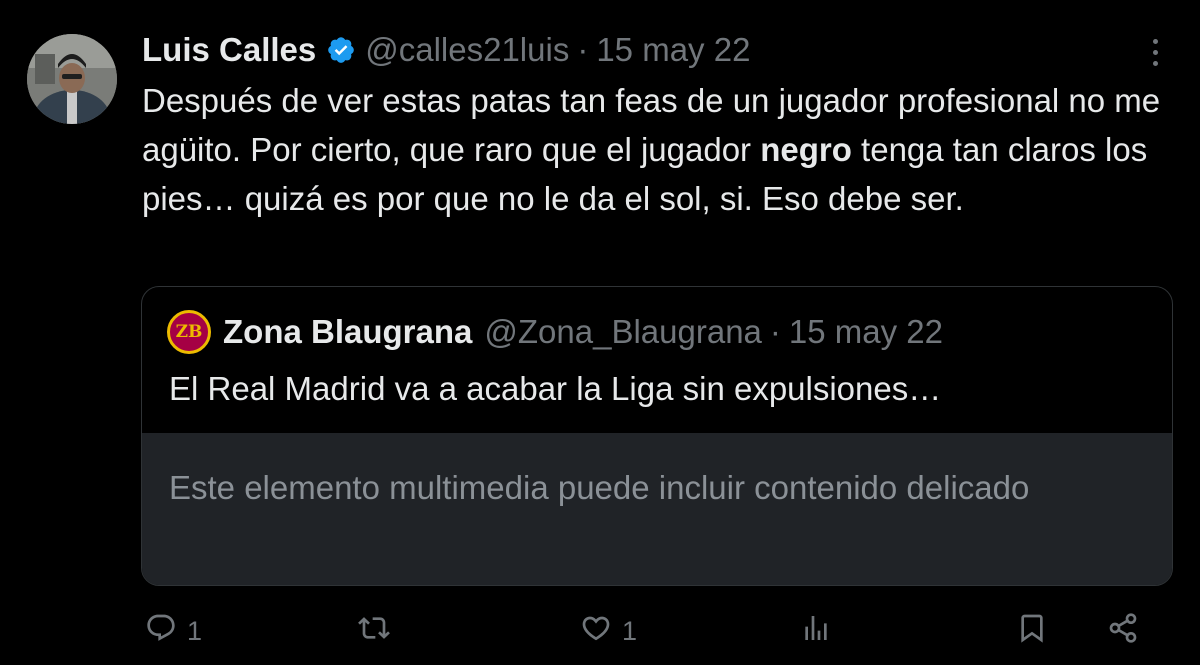 This screenshot has height=665, width=1200. Describe the element at coordinates (374, 631) in the screenshot. I see `retweet-icon` at that location.